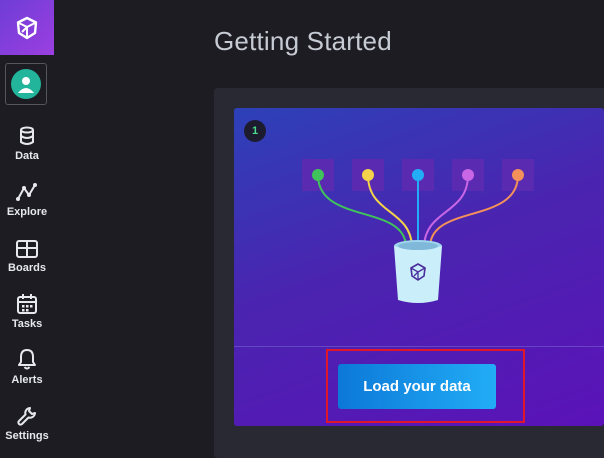 The height and width of the screenshot is (458, 604). Describe the element at coordinates (419, 346) in the screenshot. I see `card-divider` at that location.